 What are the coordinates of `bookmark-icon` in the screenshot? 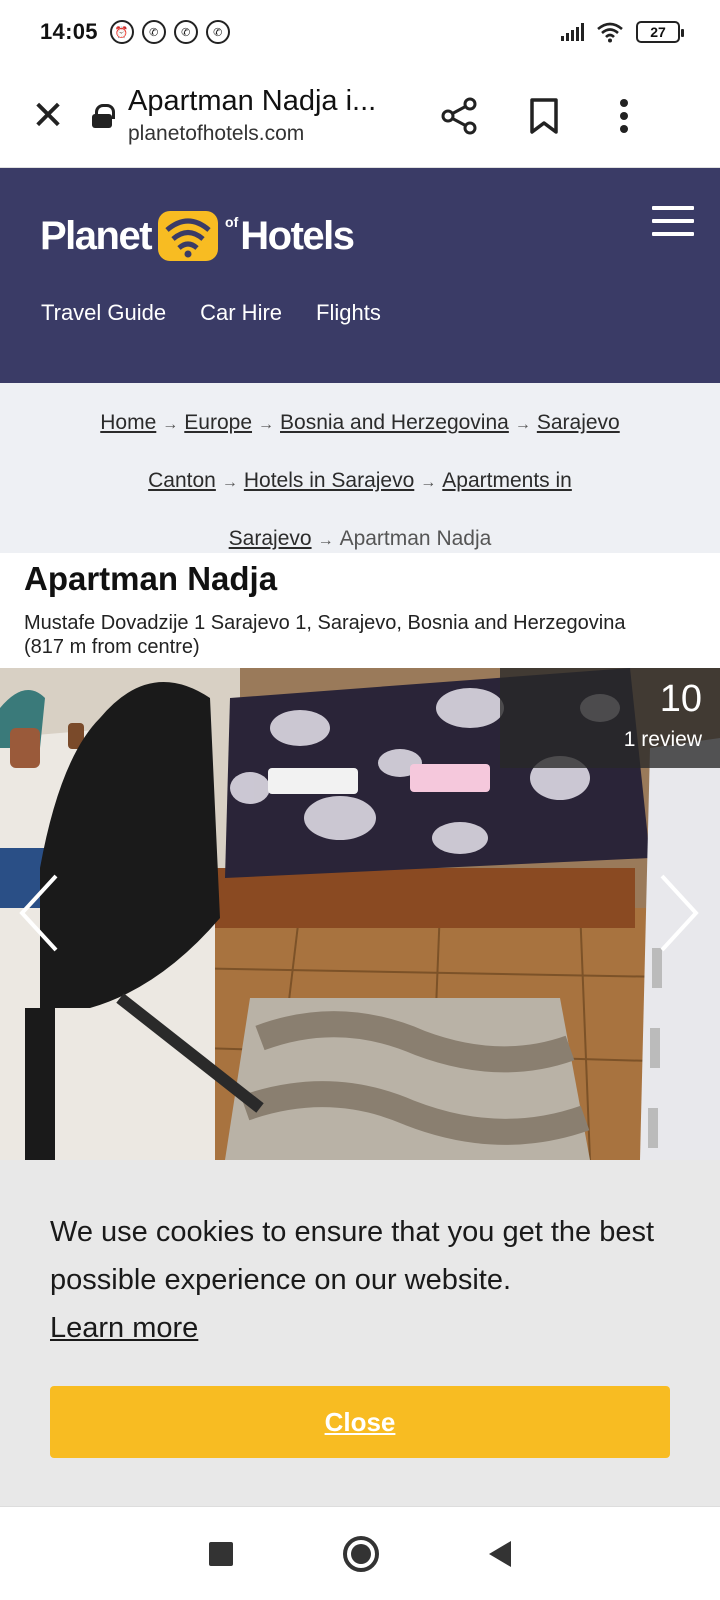 It's located at (544, 116).